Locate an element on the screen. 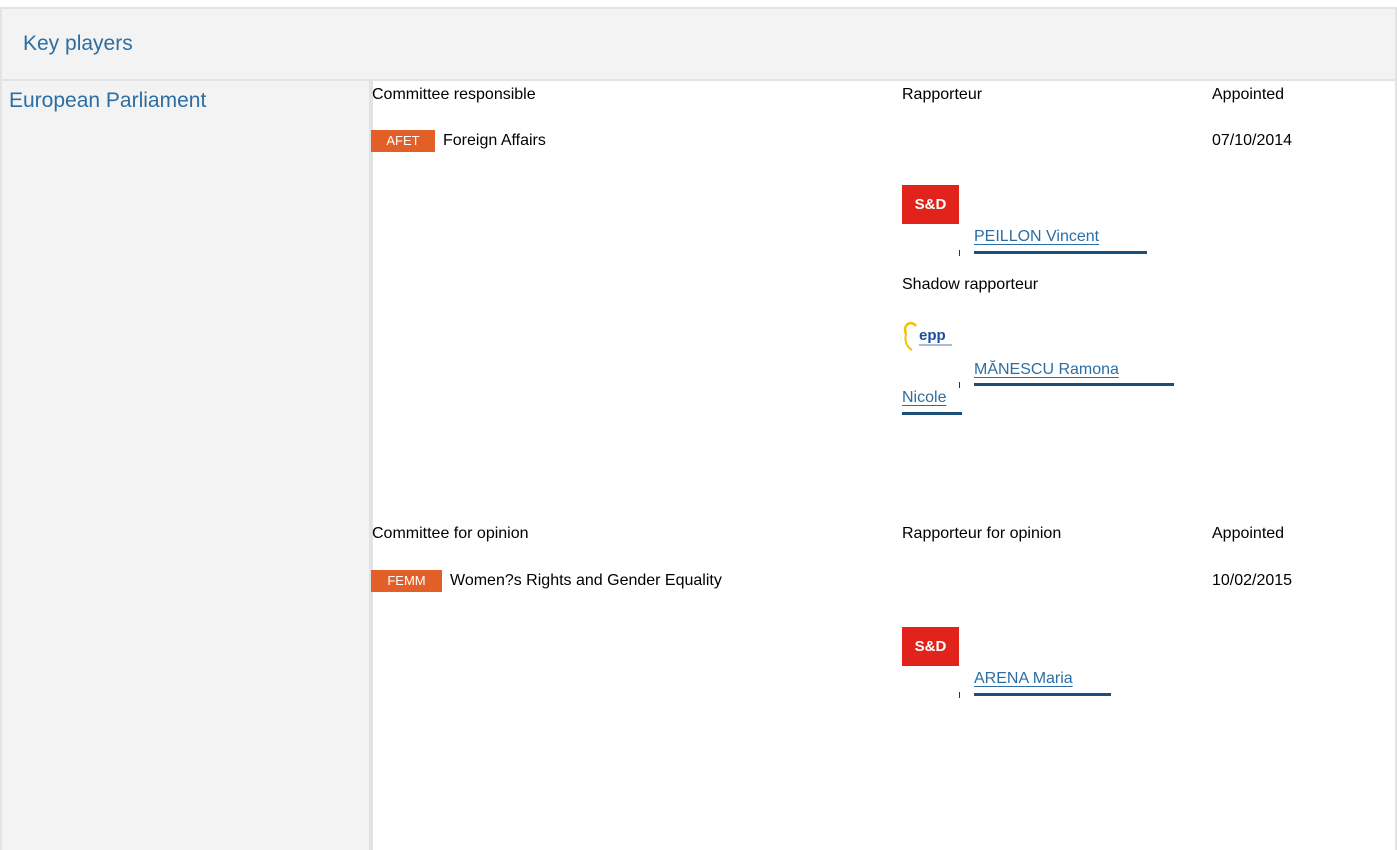  appointed-date-opinion: 10/02/2015 is located at coordinates (1252, 580).